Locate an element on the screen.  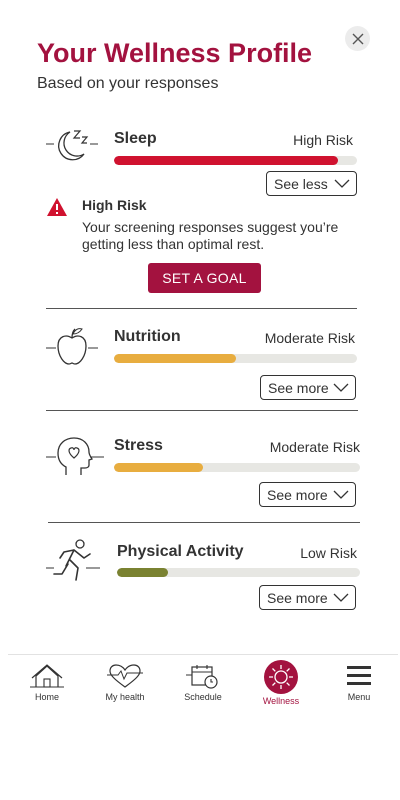
alert-icon is located at coordinates (57, 207).